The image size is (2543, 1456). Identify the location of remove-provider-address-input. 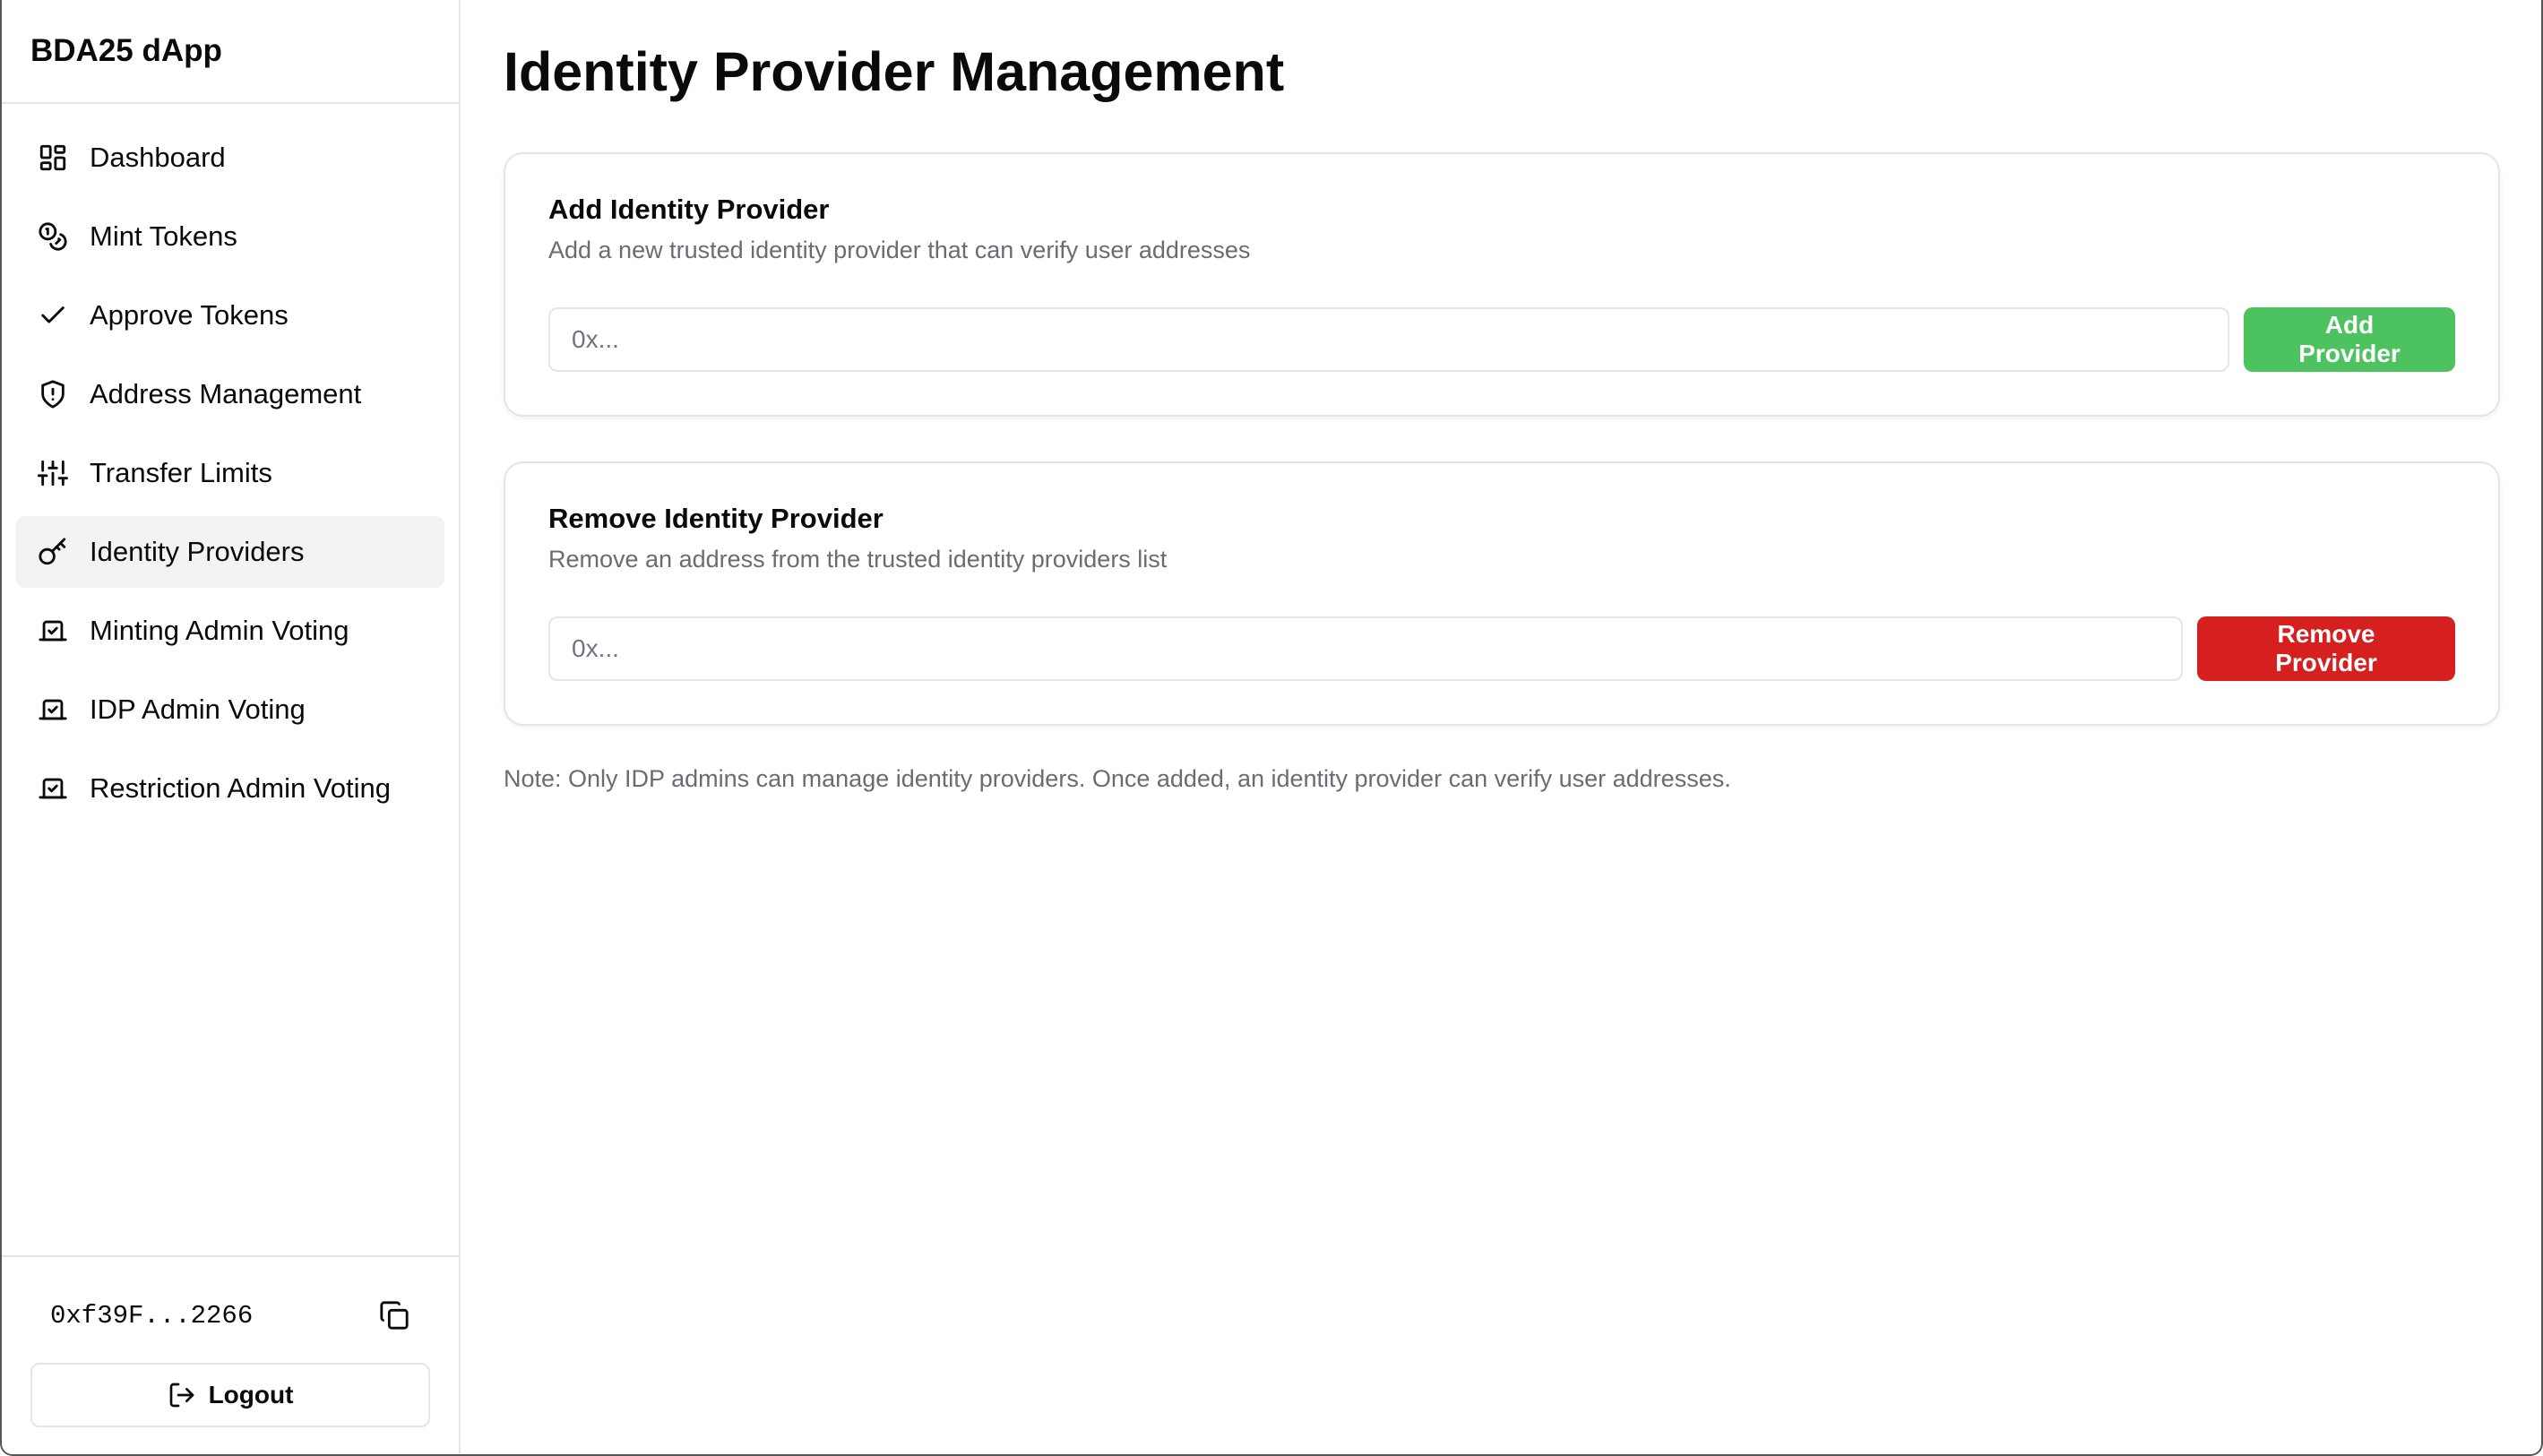
(1365, 648).